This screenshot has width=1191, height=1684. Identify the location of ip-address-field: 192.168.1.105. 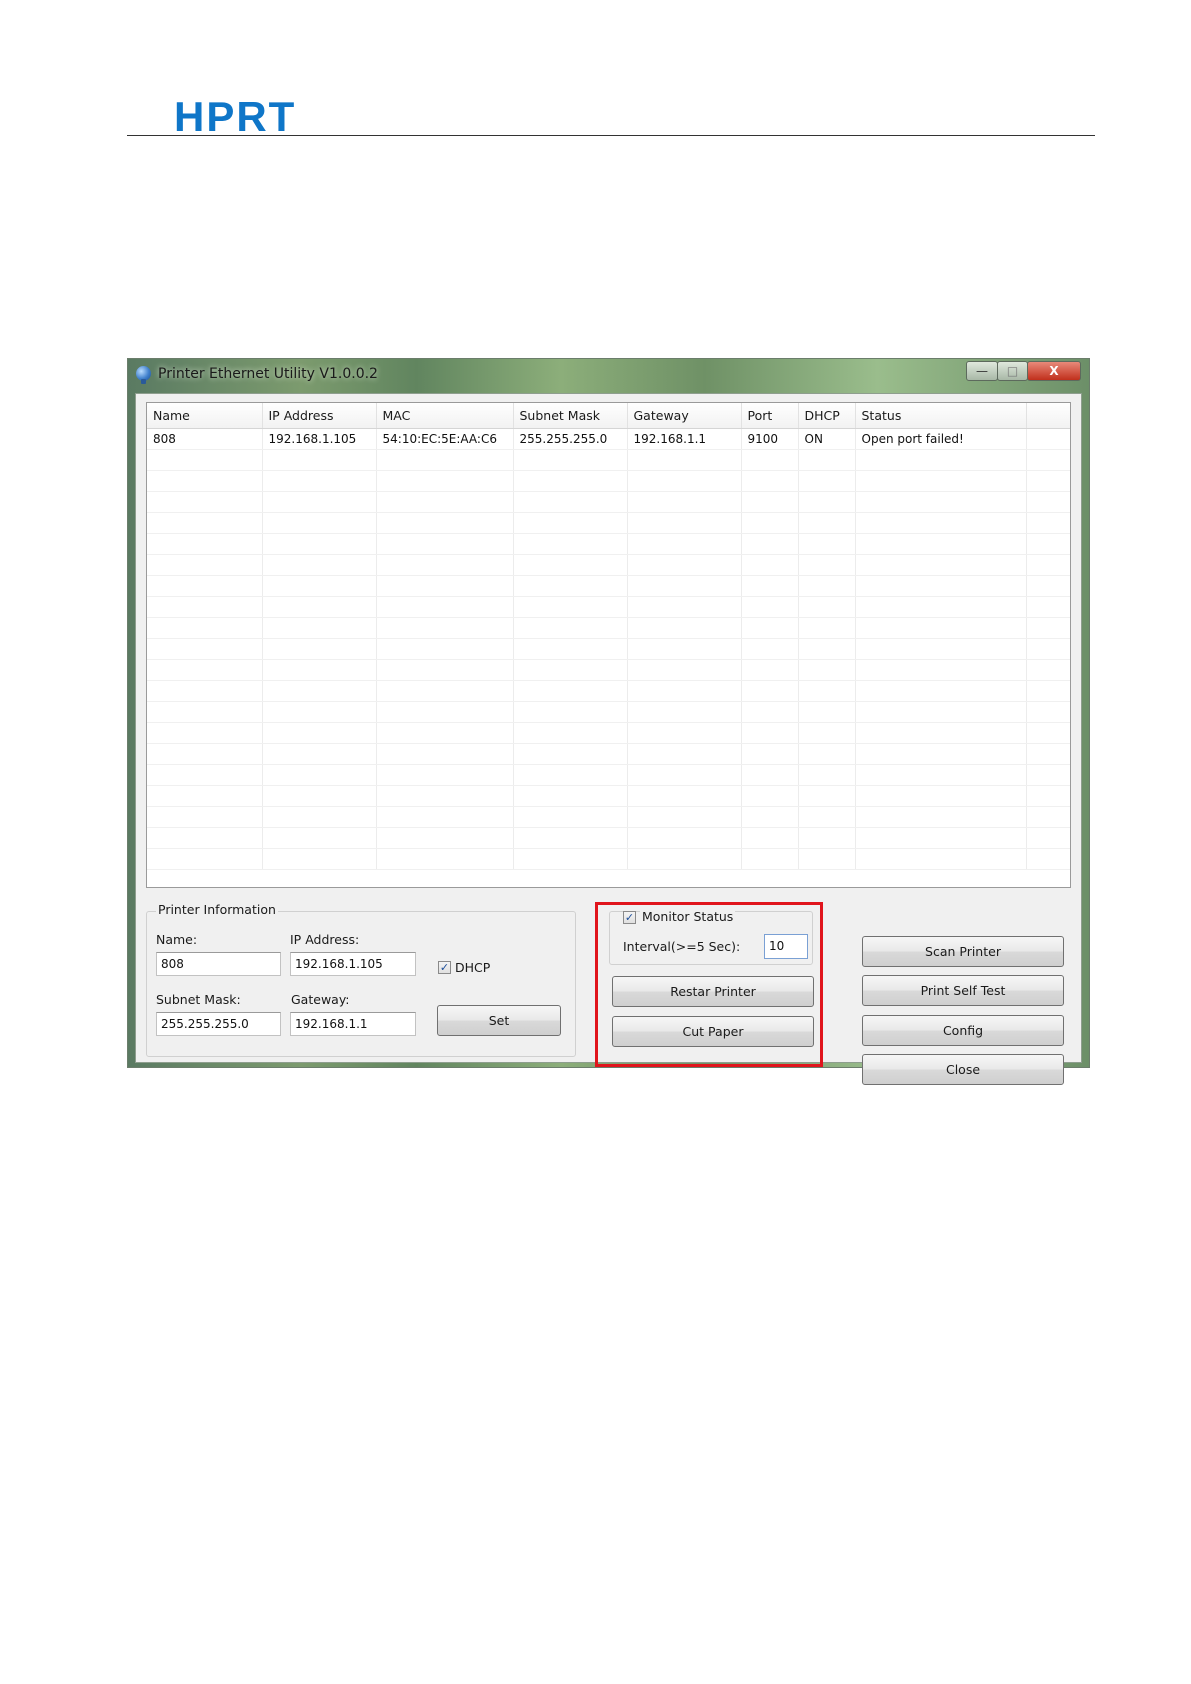
(353, 964).